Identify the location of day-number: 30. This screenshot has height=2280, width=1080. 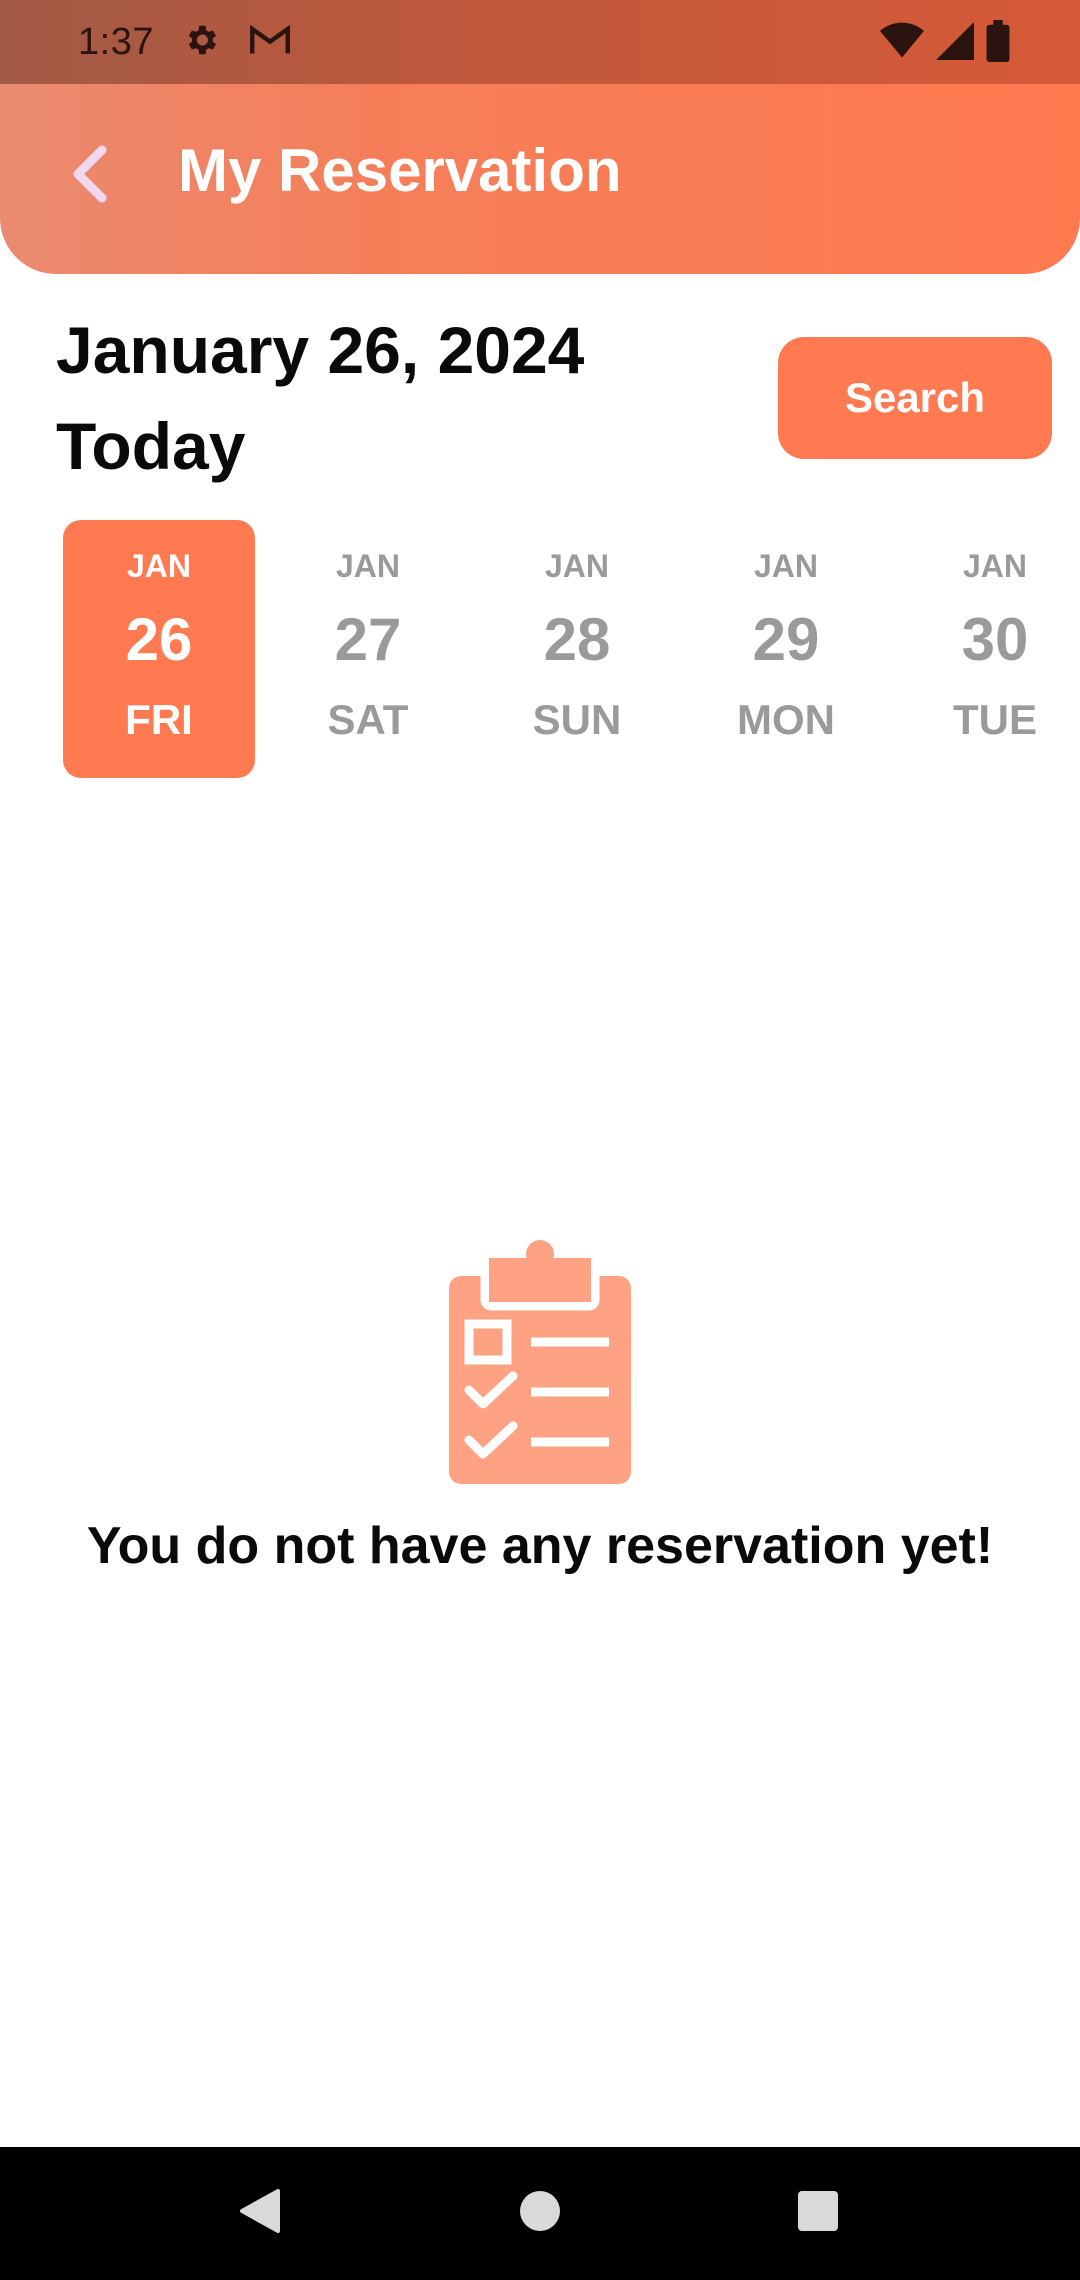
(995, 639).